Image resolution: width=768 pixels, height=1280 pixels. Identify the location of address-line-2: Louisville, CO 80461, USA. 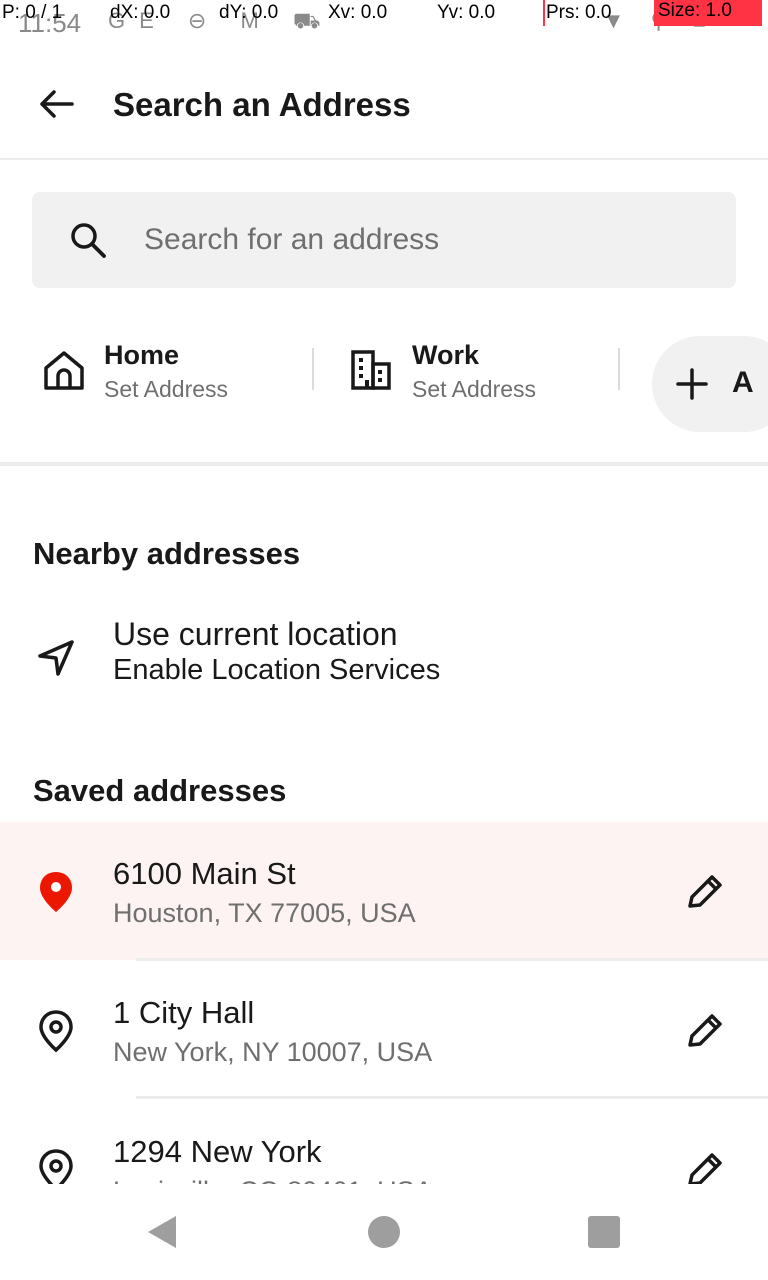
(273, 1180).